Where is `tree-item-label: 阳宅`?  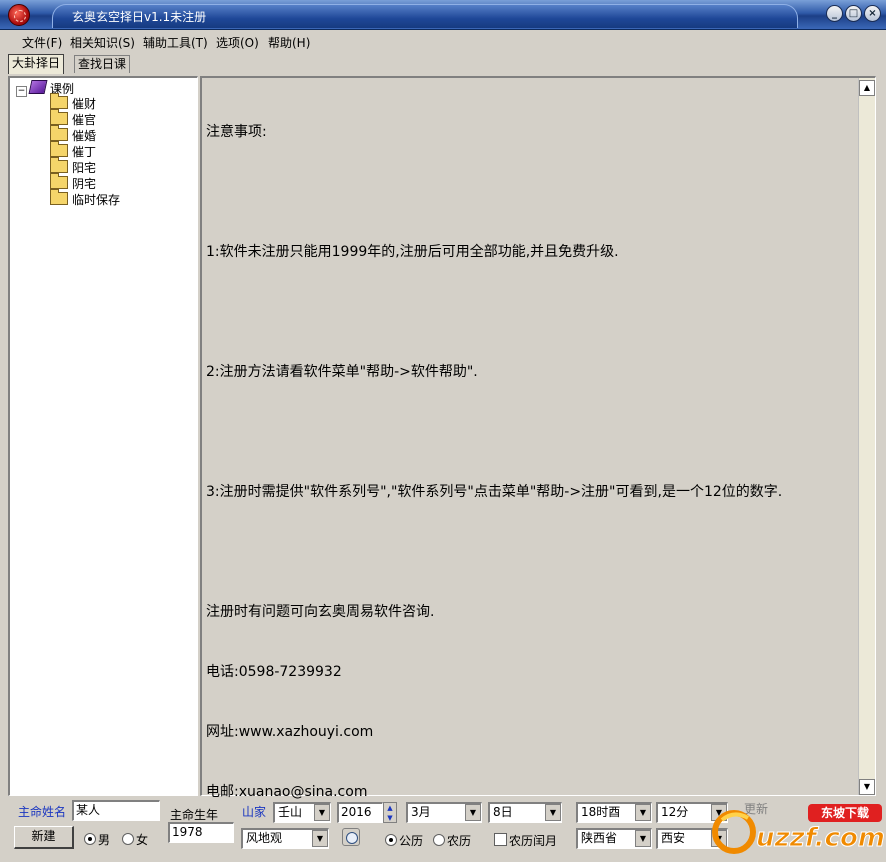 tree-item-label: 阳宅 is located at coordinates (84, 168).